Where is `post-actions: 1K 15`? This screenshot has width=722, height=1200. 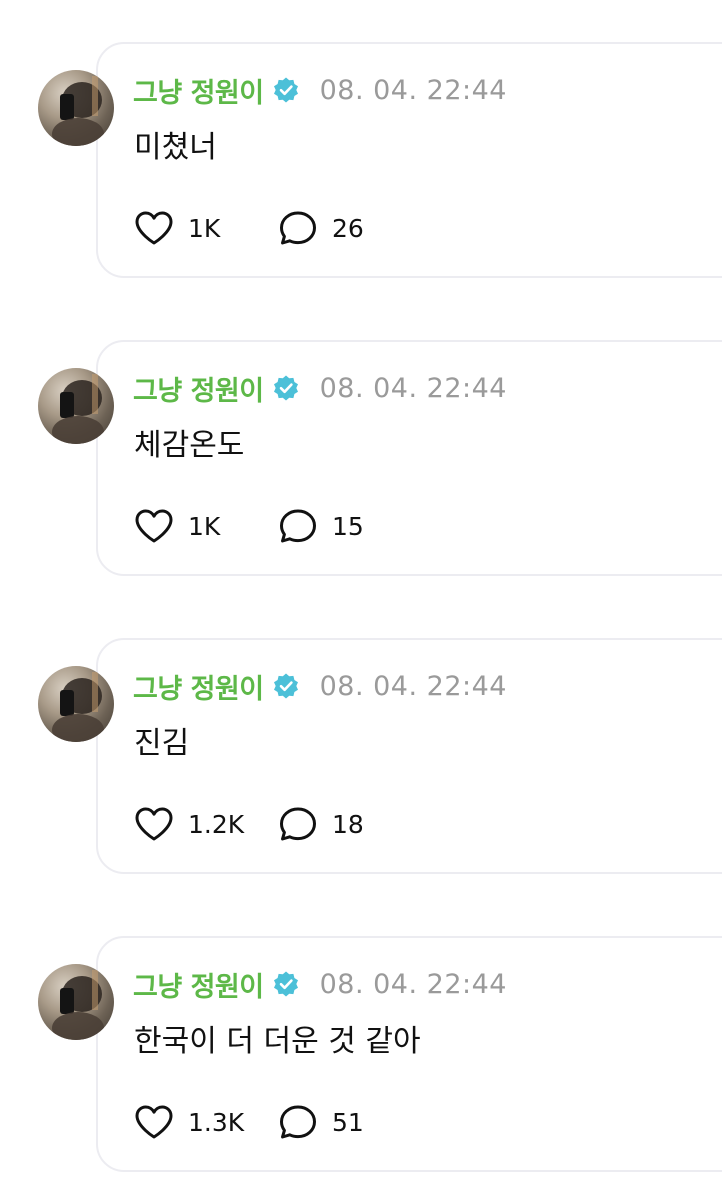 post-actions: 1K 15 is located at coordinates (249, 526).